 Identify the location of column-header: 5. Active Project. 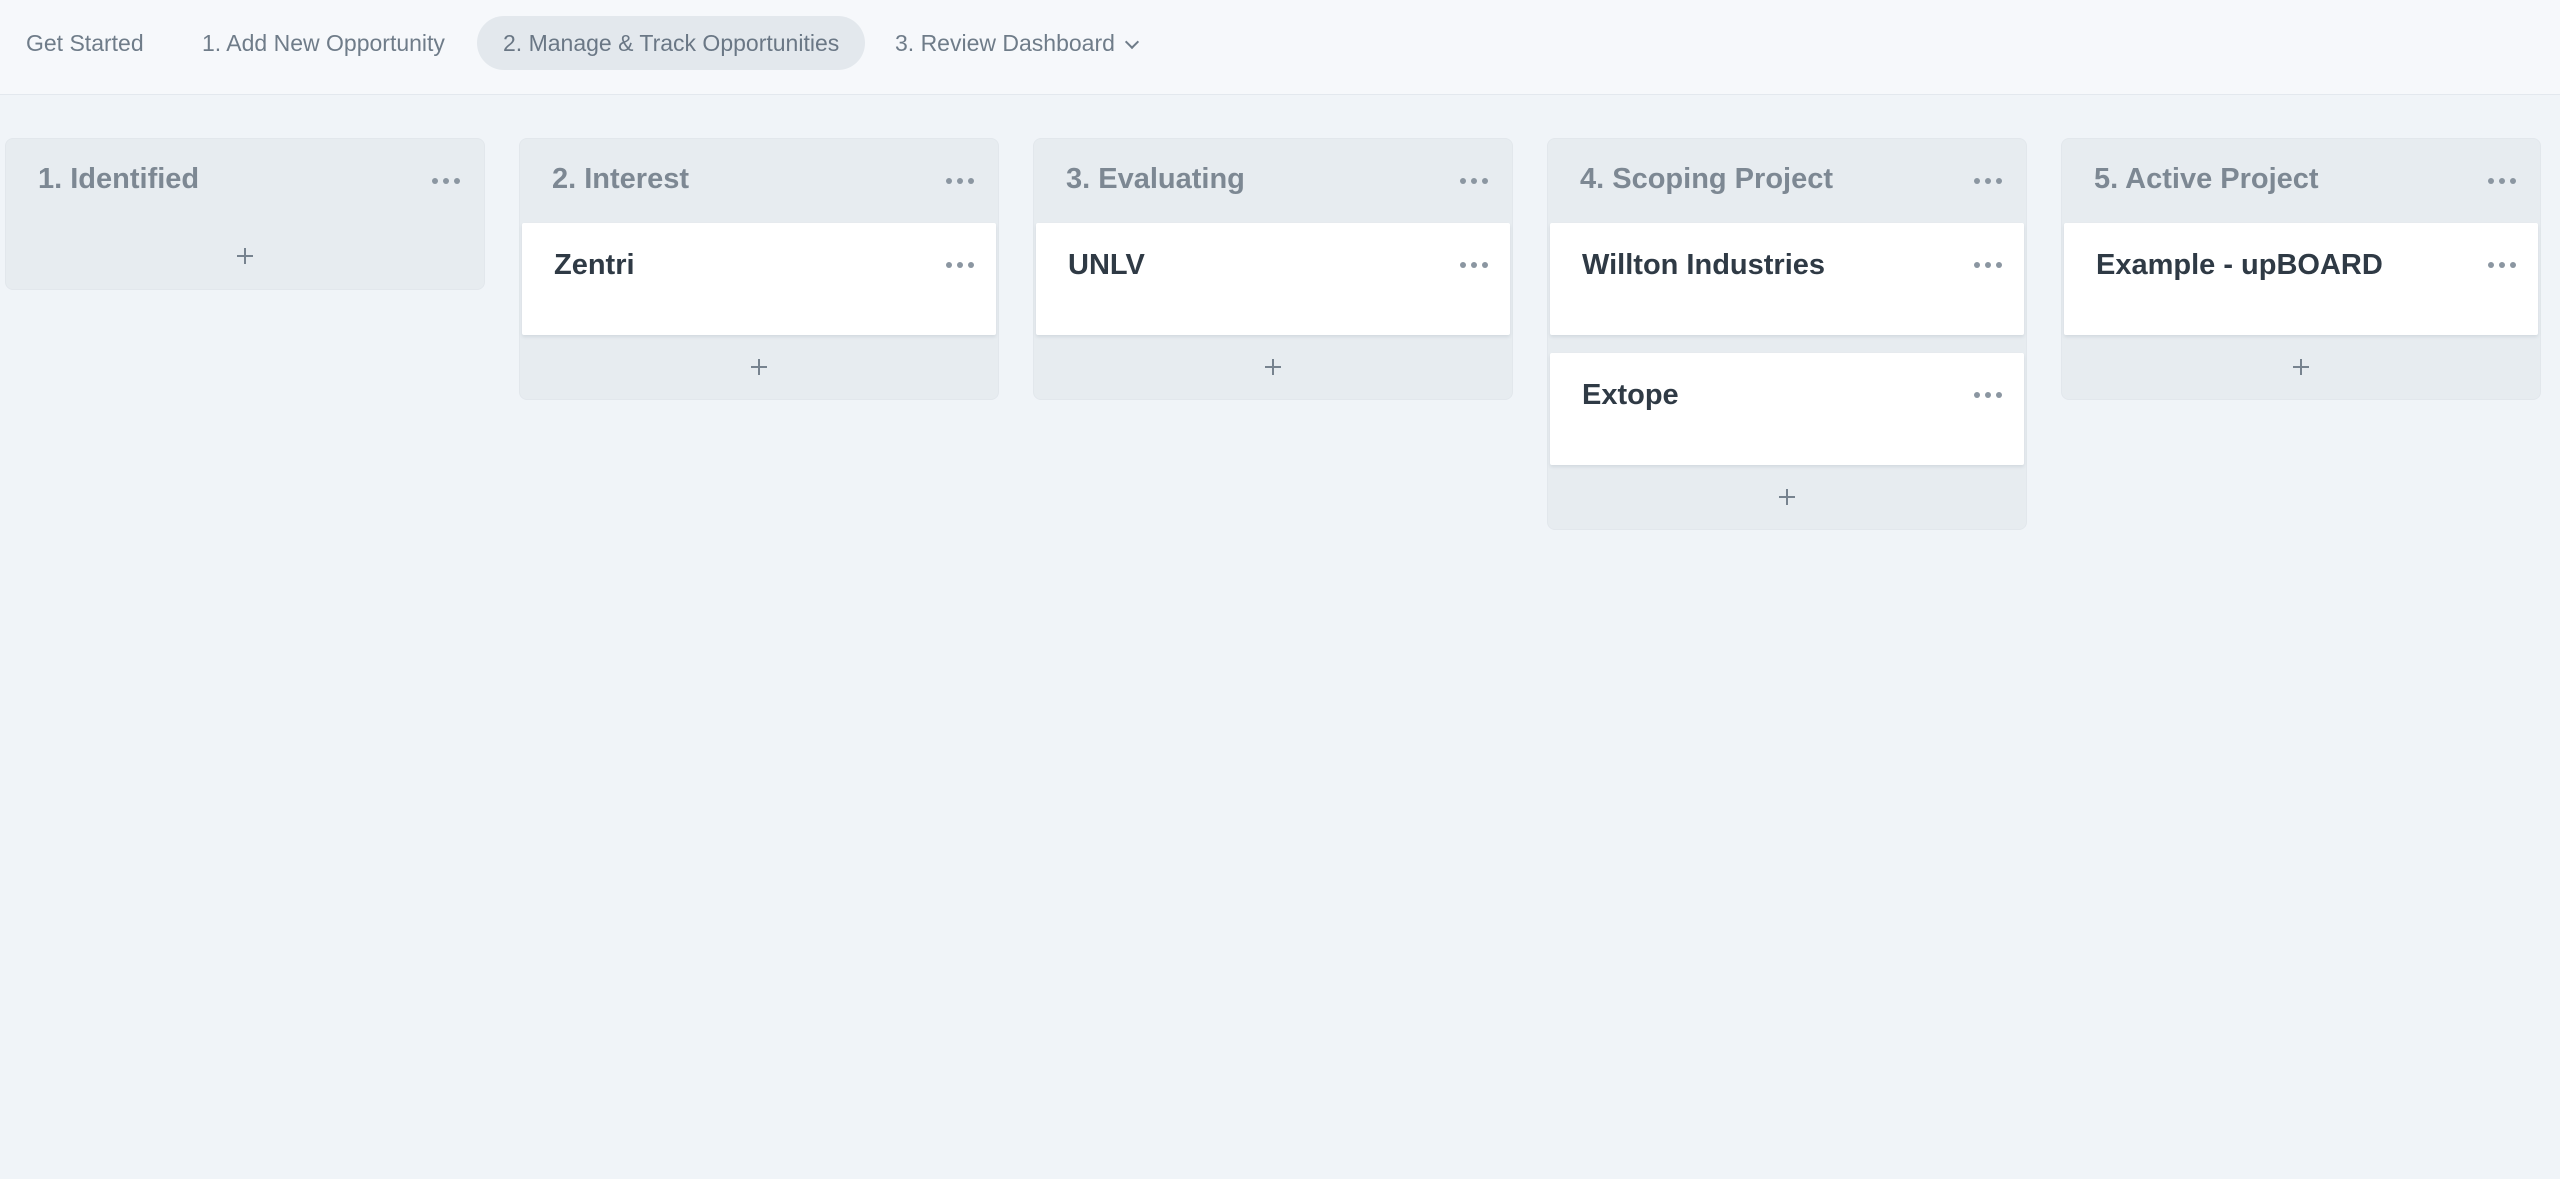
(2301, 181).